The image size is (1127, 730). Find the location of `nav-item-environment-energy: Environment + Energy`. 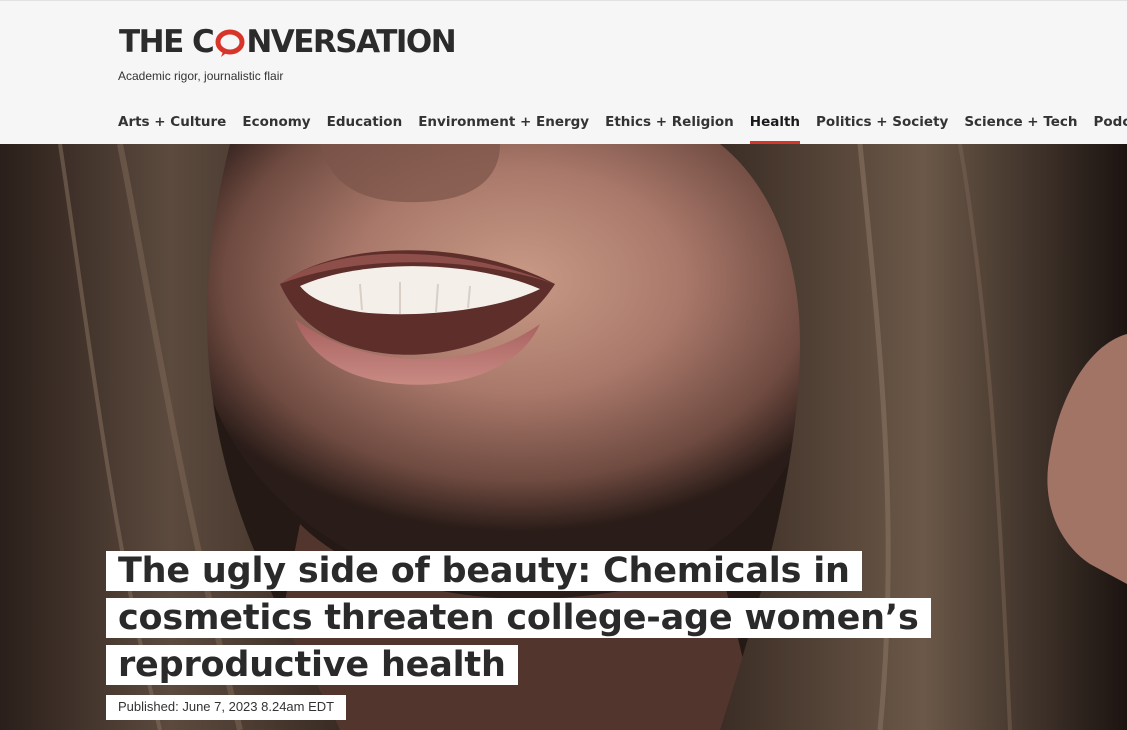

nav-item-environment-energy: Environment + Energy is located at coordinates (503, 128).